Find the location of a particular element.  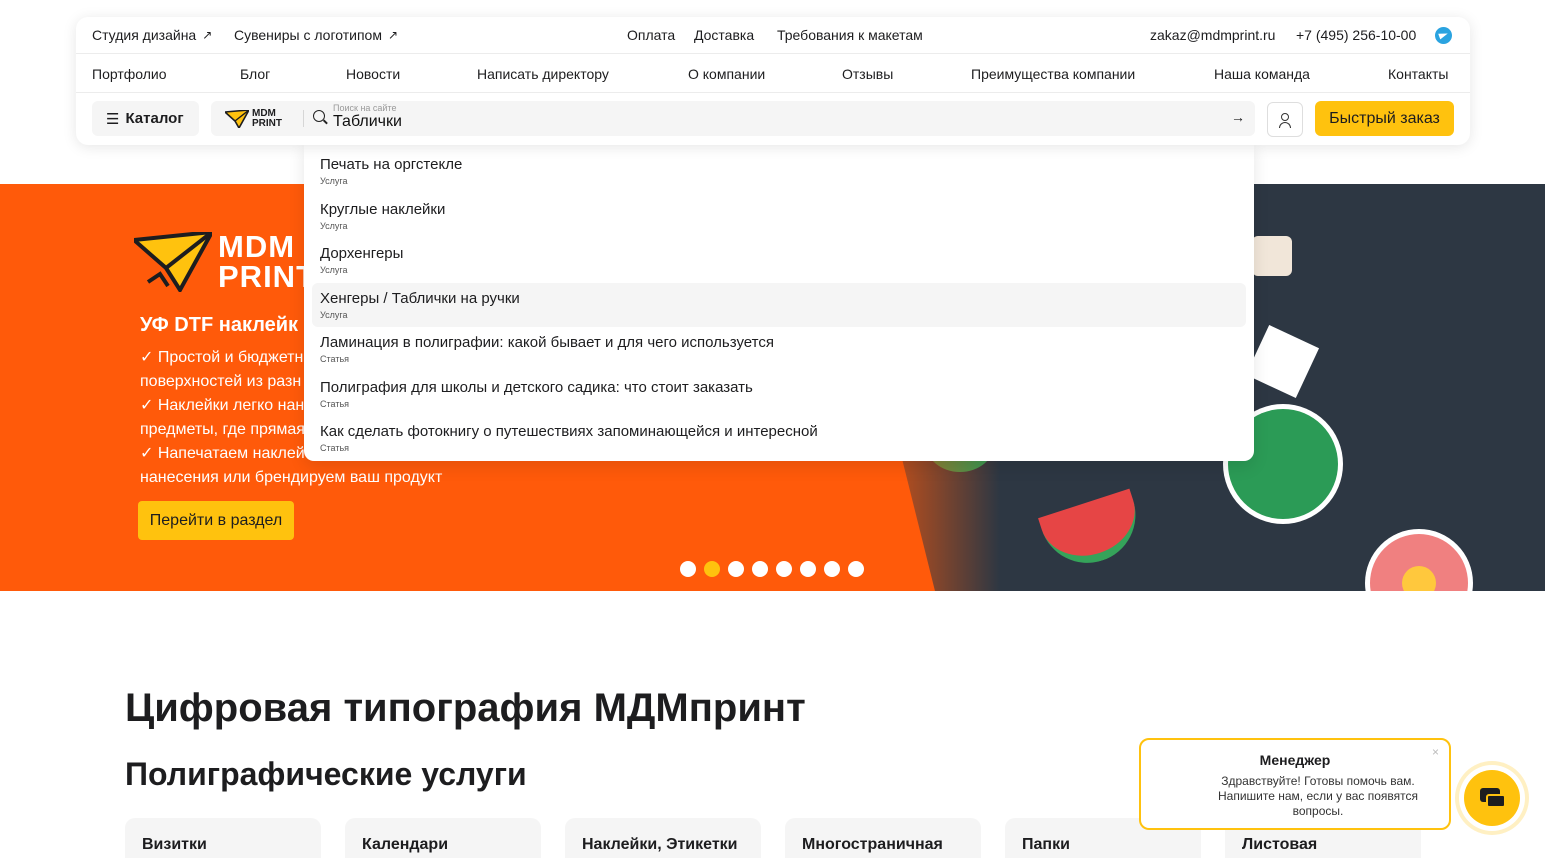

burger-icon: ☰ is located at coordinates (113, 119).